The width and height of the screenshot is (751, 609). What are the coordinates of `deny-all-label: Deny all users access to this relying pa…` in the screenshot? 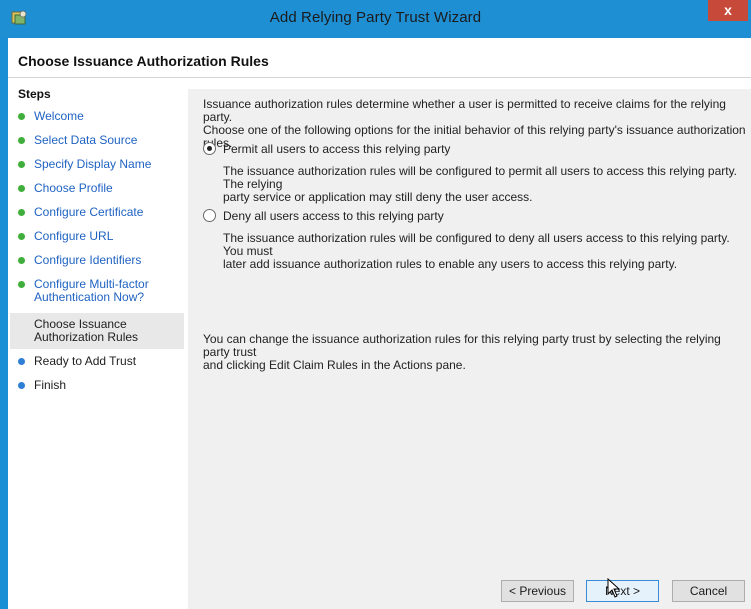 It's located at (333, 216).